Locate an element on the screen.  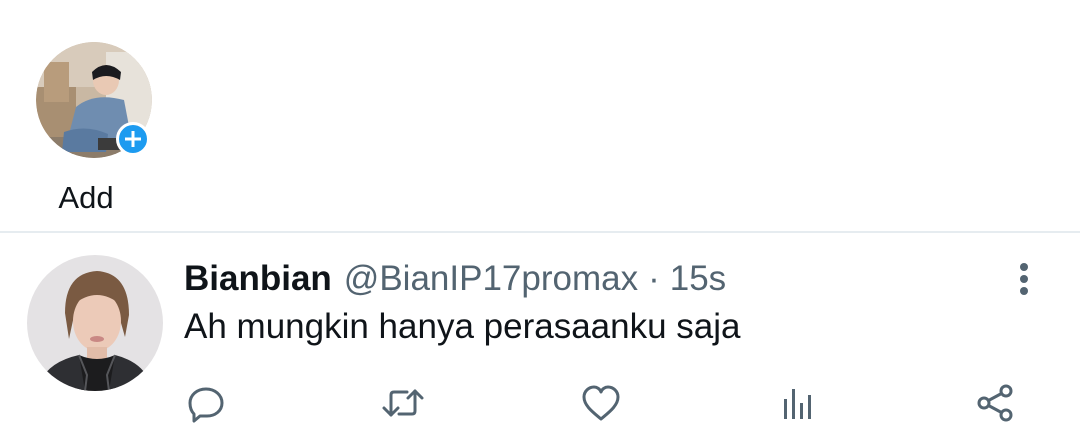
tweet-header: Bianbian @BianIP17promax · 15s is located at coordinates (455, 279).